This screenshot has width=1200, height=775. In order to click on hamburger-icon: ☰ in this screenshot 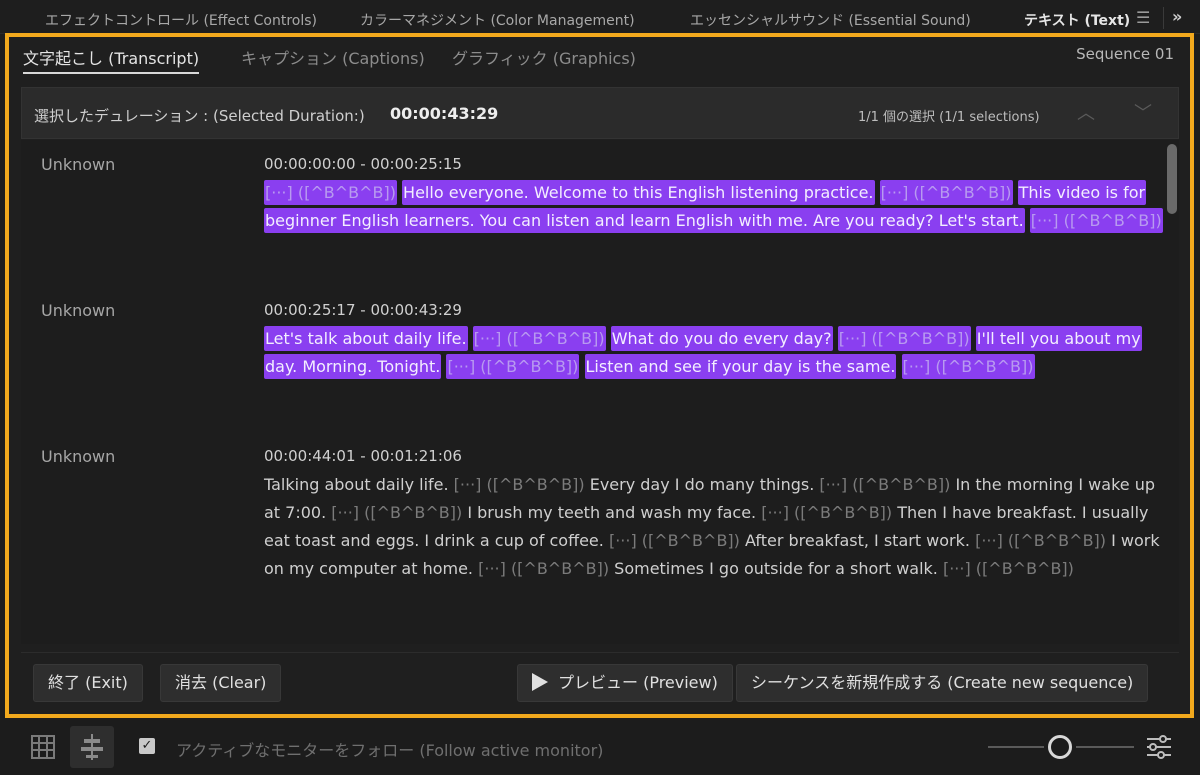, I will do `click(1143, 17)`.